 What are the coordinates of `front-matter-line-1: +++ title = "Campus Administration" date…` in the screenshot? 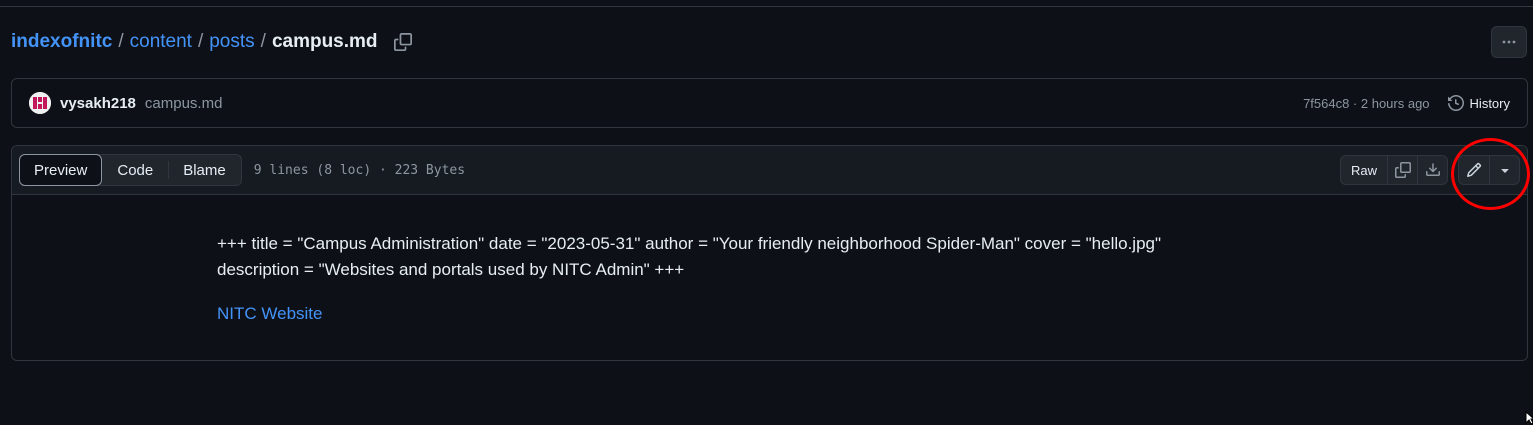 It's located at (689, 243).